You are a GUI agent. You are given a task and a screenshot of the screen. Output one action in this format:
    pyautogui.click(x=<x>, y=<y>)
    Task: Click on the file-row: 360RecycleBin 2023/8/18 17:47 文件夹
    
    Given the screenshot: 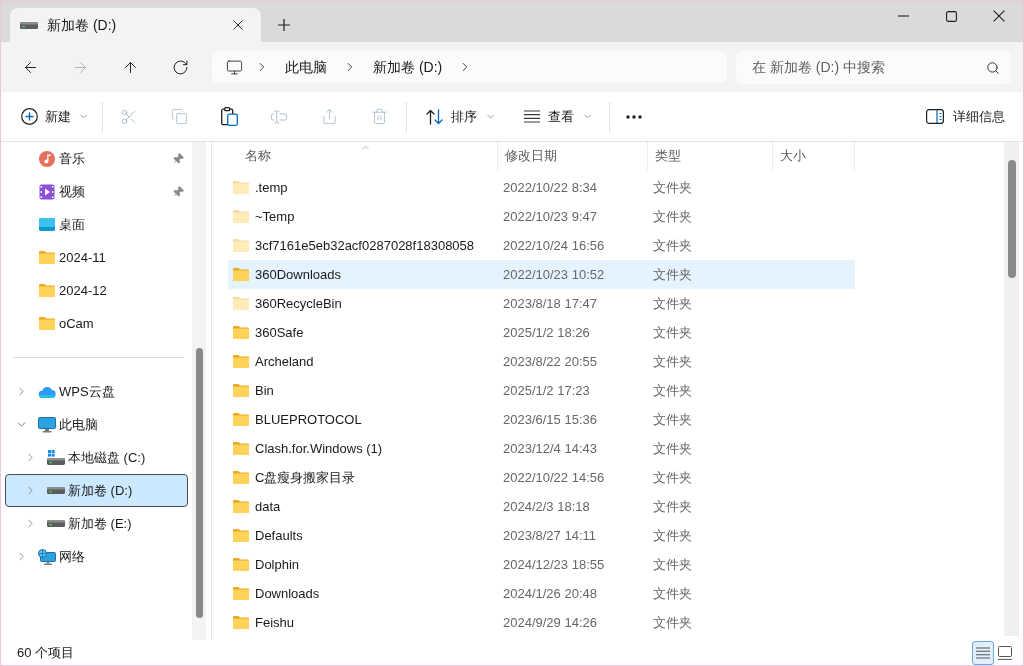 What is the action you would take?
    pyautogui.click(x=541, y=303)
    